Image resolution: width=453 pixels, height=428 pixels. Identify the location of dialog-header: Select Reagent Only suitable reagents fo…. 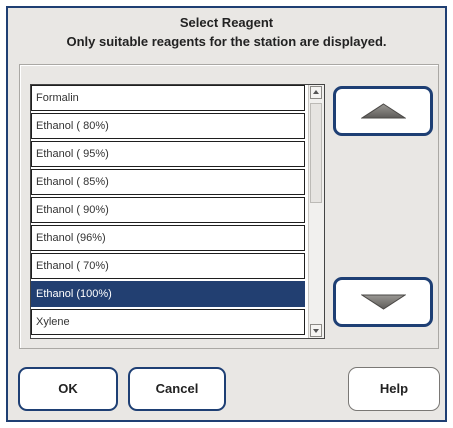
(226, 37).